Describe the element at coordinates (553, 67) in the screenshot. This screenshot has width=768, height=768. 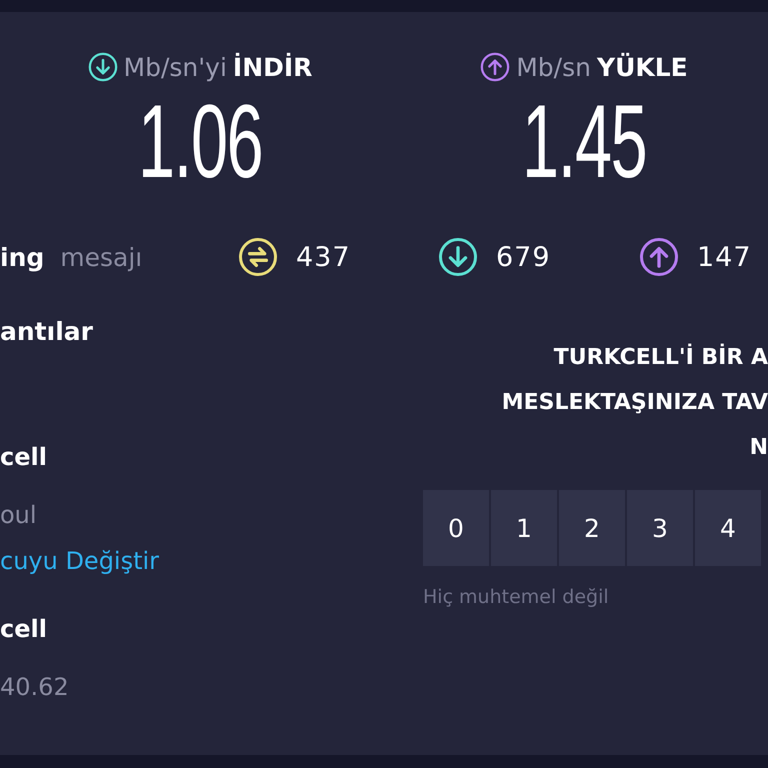
I see `unit-label: Mb/sn` at that location.